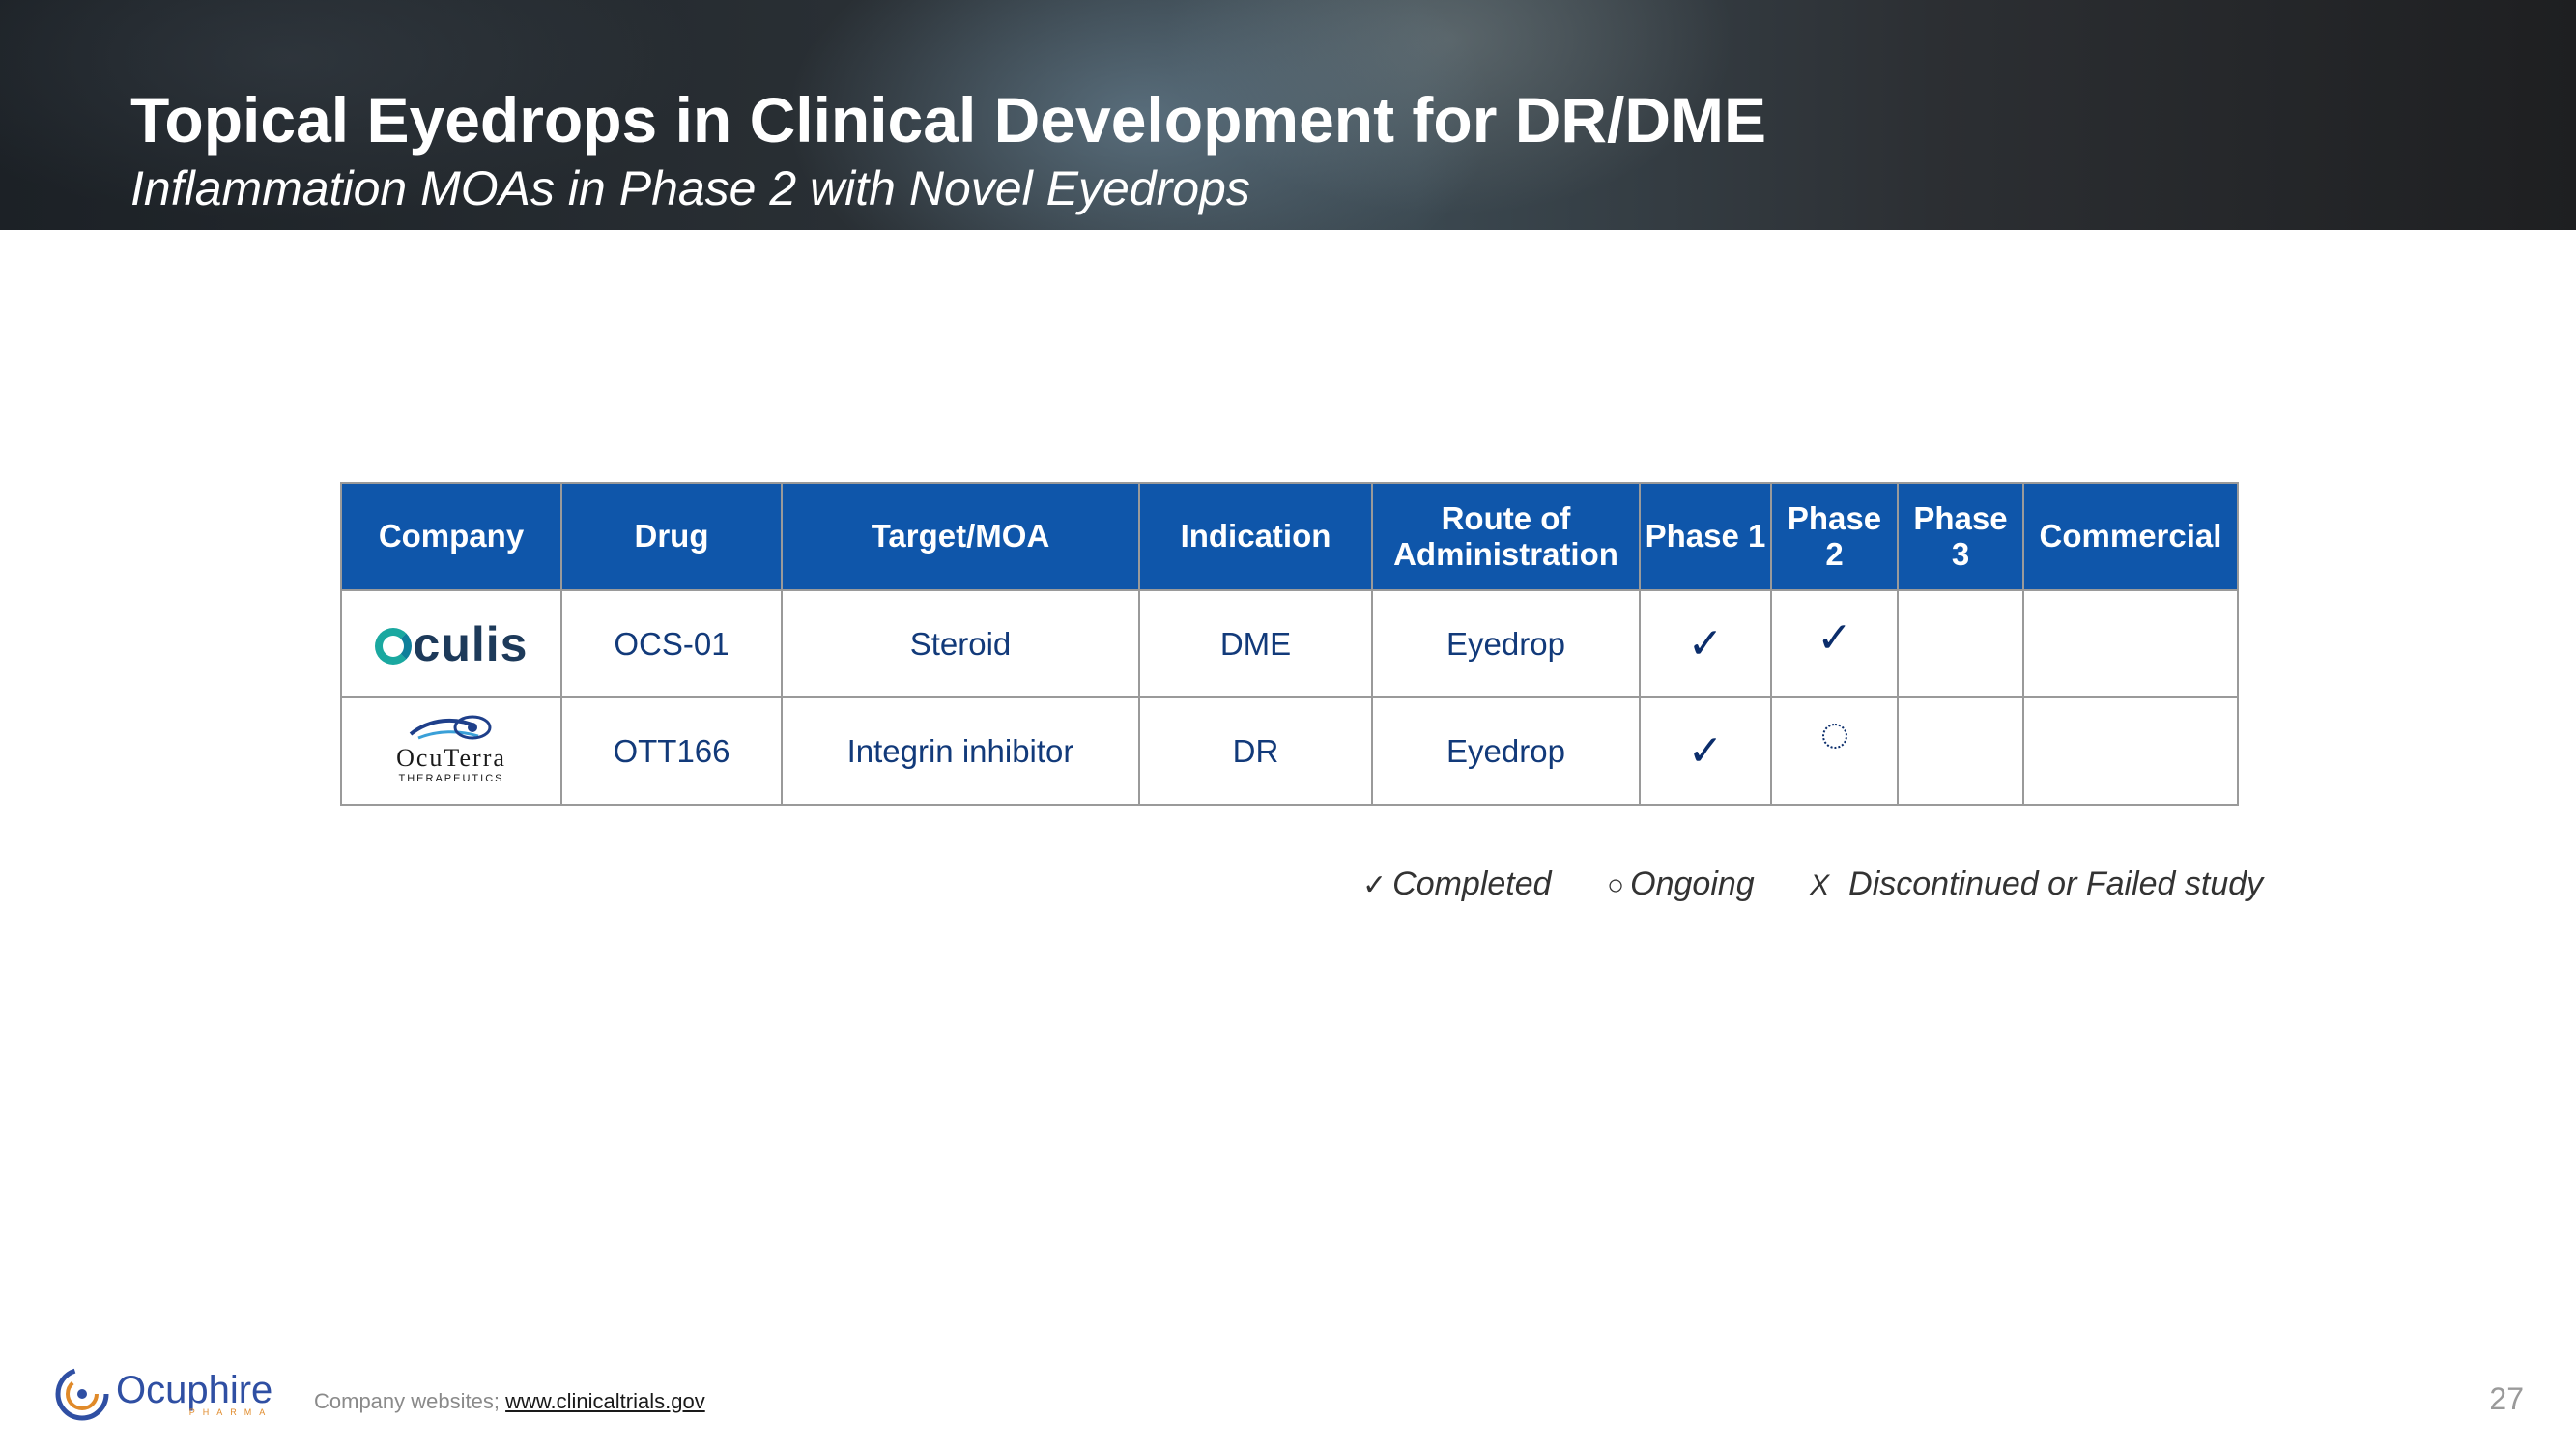 The height and width of the screenshot is (1449, 2576). I want to click on drug-cell: OCS-01, so click(671, 643).